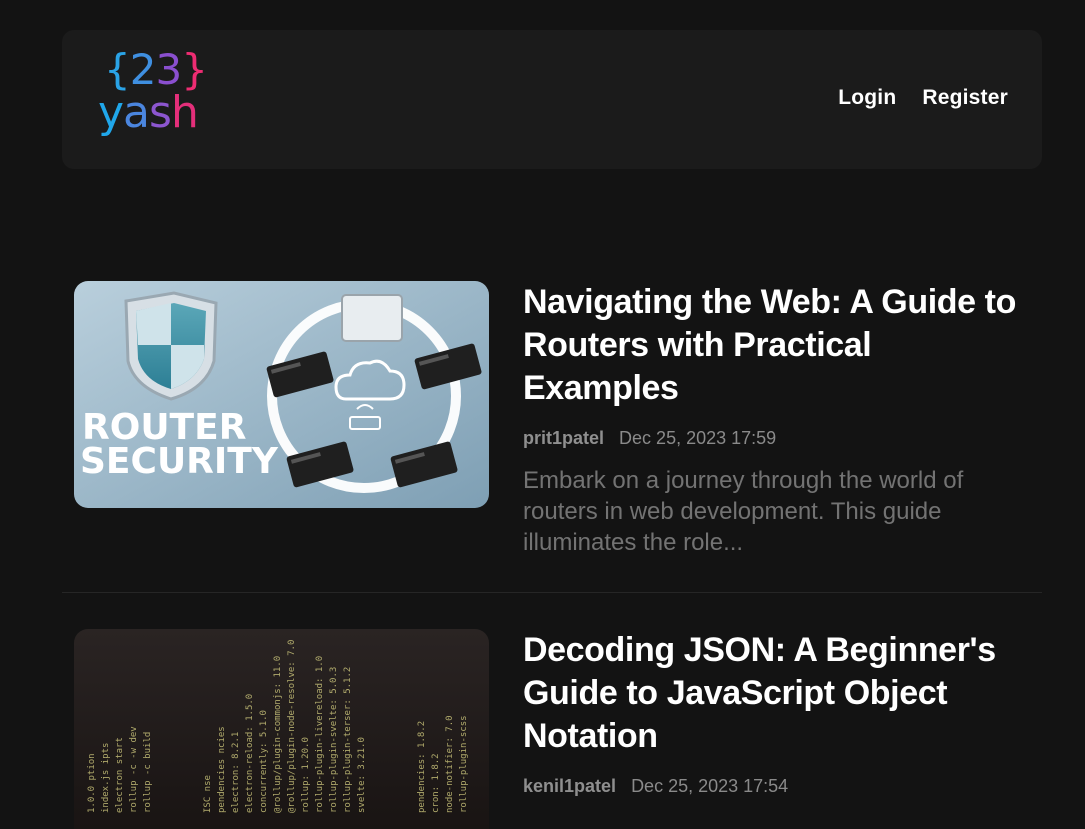 Image resolution: width=1085 pixels, height=829 pixels. Describe the element at coordinates (264, 761) in the screenshot. I see `svg-text: concurrently: 5.1.0` at that location.